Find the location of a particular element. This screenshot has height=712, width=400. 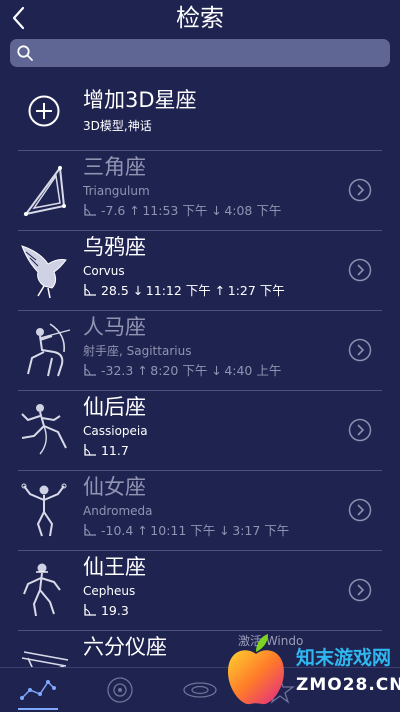

rise-set-info: 11.7 is located at coordinates (106, 451).